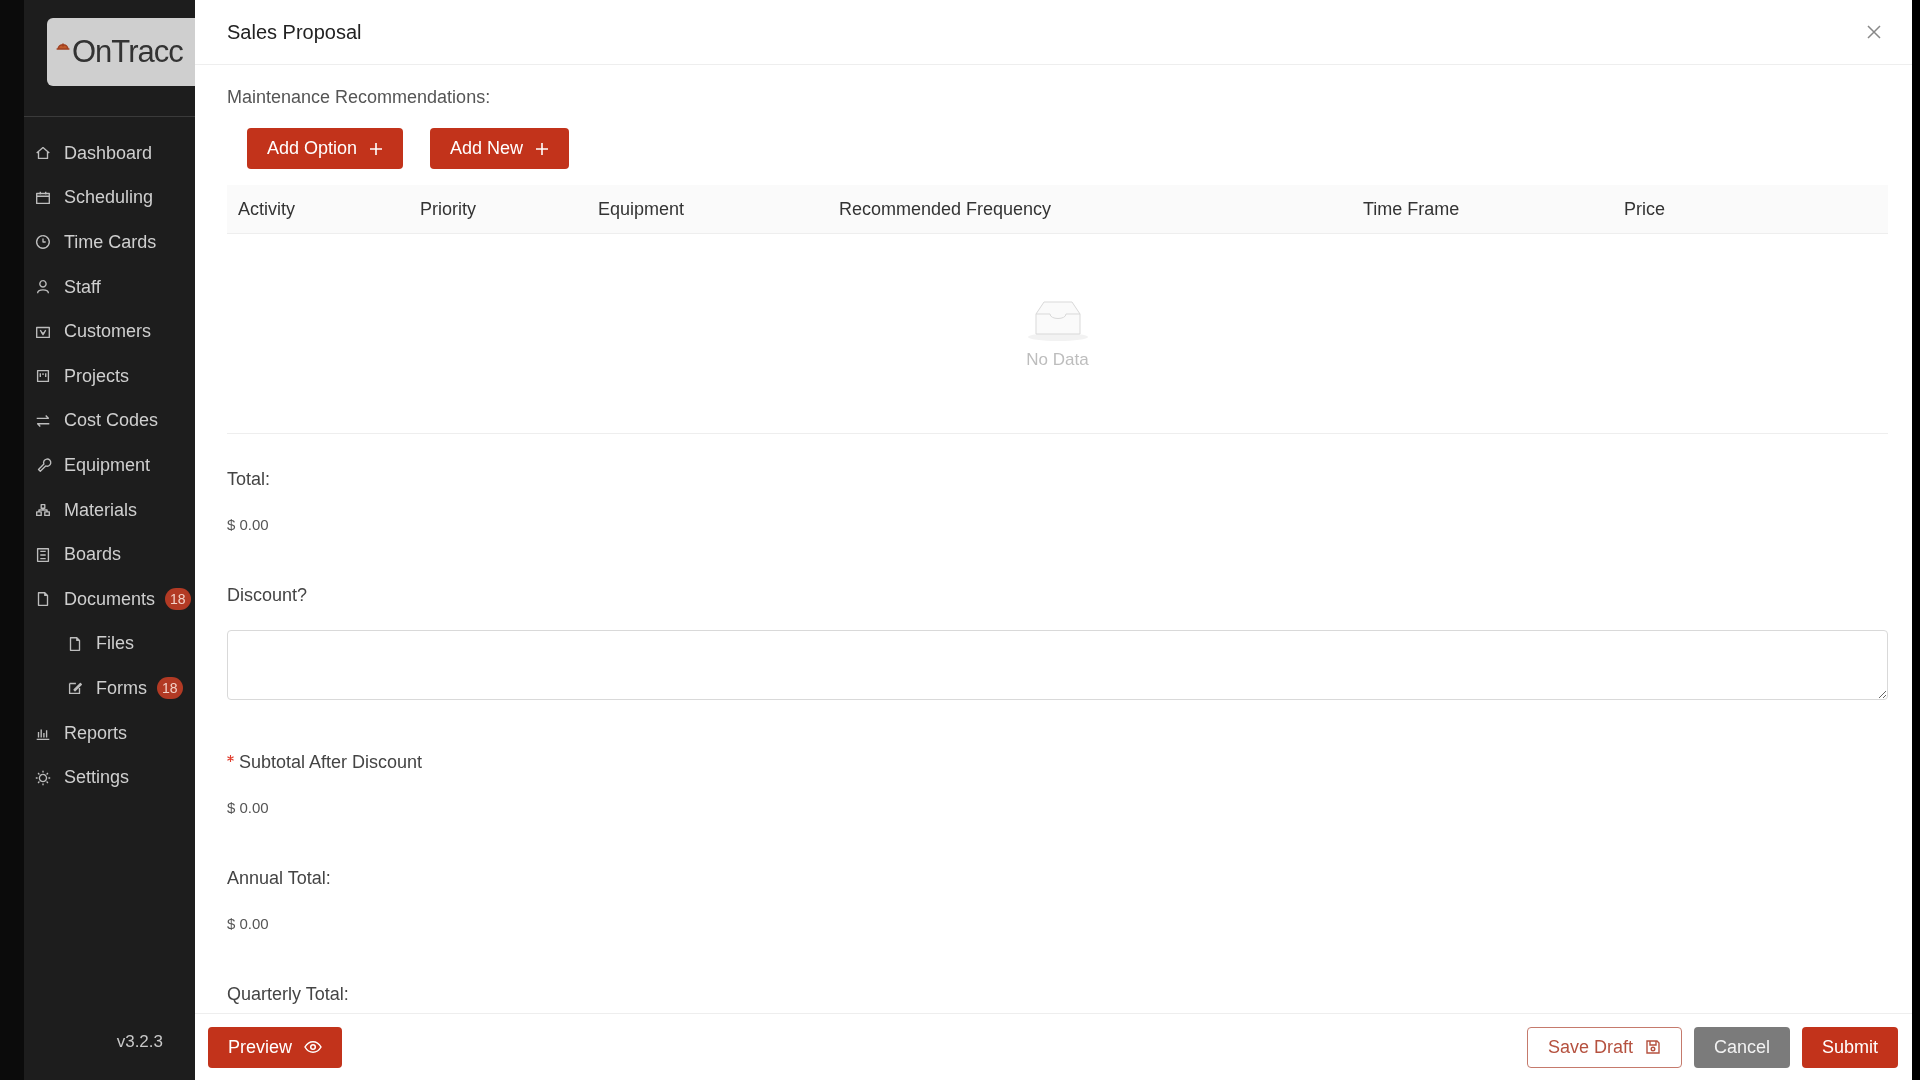 Image resolution: width=1920 pixels, height=1080 pixels. Describe the element at coordinates (294, 32) in the screenshot. I see `modal-title: Sales Proposal` at that location.